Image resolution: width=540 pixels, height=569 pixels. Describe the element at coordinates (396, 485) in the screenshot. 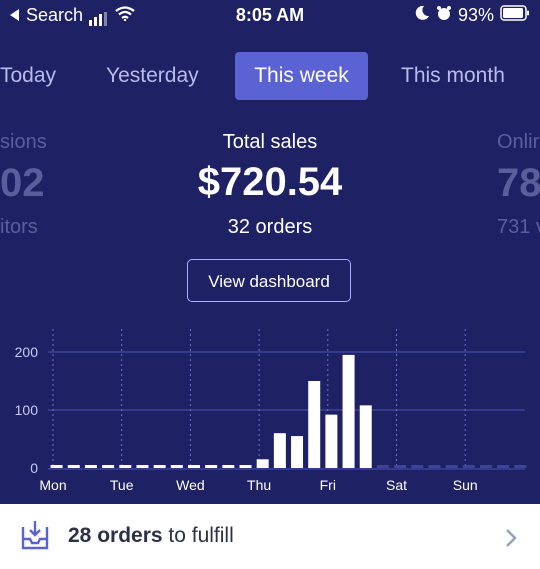

I see `x-tick-label: Sat` at that location.